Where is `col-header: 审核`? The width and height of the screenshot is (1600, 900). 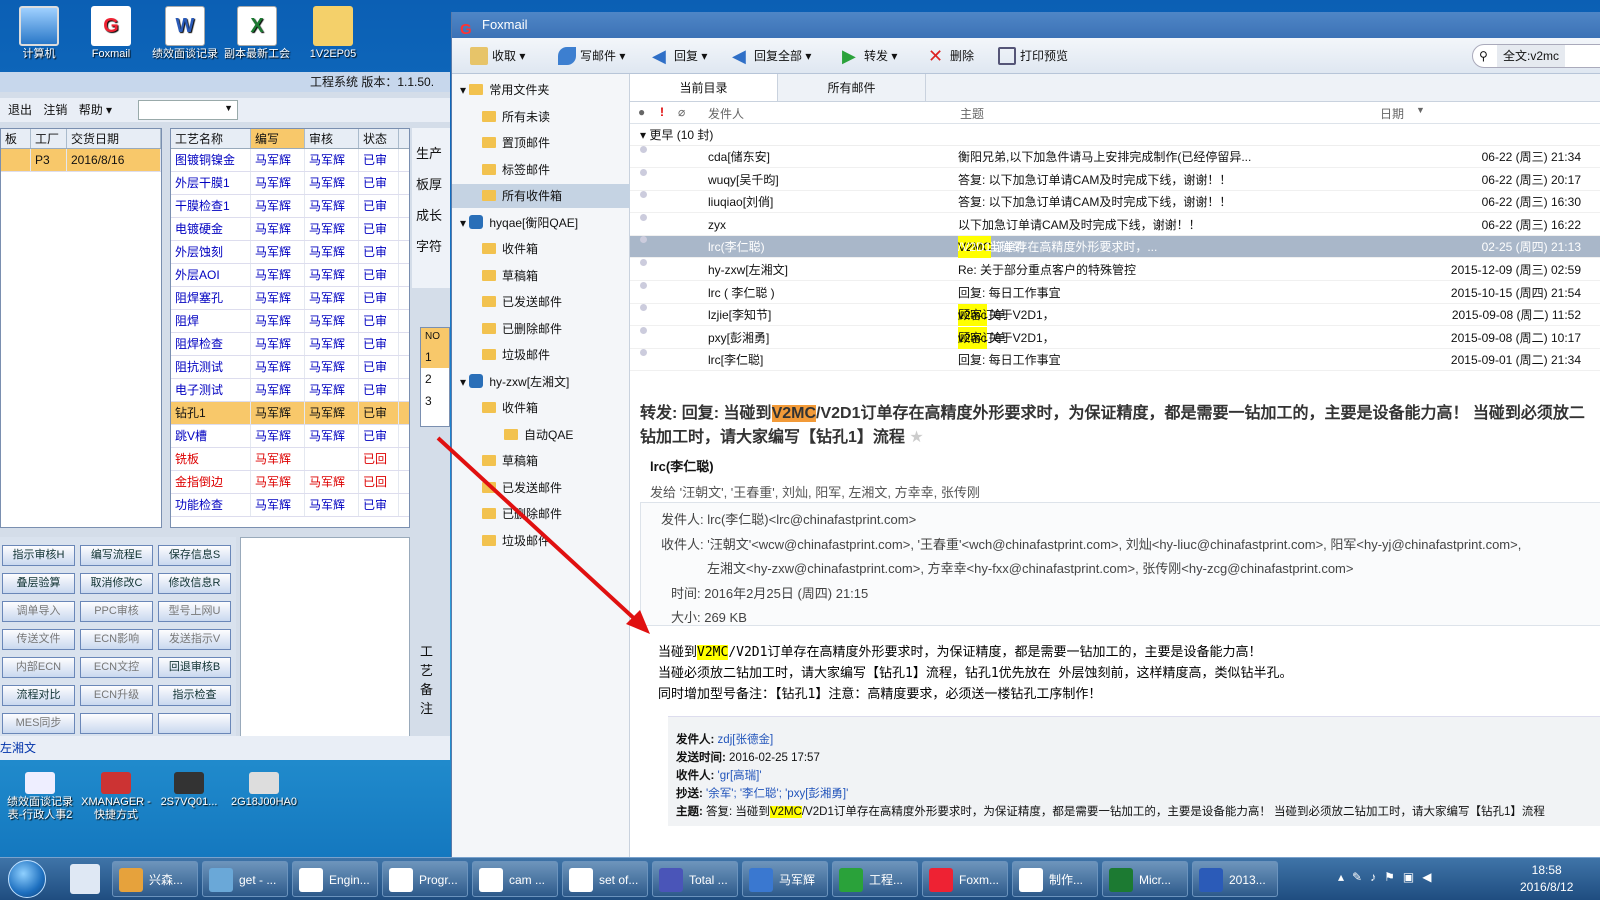
col-header: 审核 is located at coordinates (332, 138).